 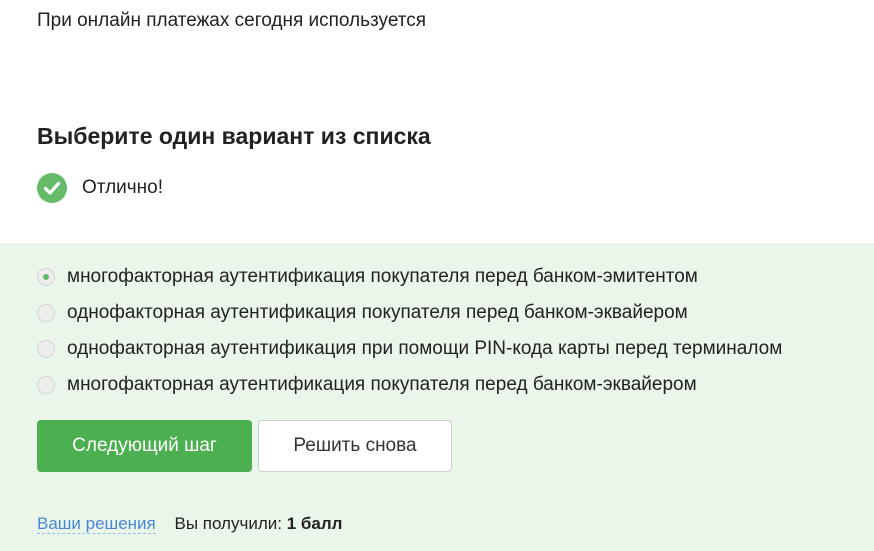 What do you see at coordinates (52, 188) in the screenshot?
I see `check-circle-icon` at bounding box center [52, 188].